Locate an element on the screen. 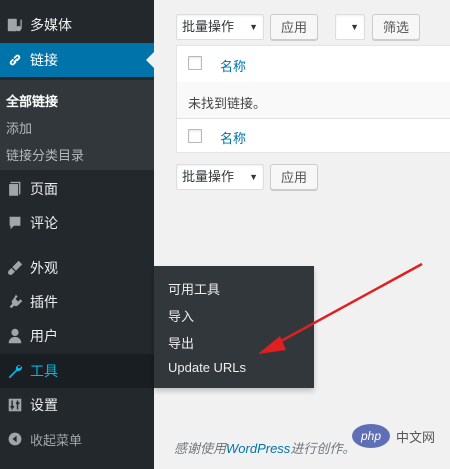 The image size is (450, 469). bulk-action-select-top: 批量操作 ▼ is located at coordinates (220, 27).